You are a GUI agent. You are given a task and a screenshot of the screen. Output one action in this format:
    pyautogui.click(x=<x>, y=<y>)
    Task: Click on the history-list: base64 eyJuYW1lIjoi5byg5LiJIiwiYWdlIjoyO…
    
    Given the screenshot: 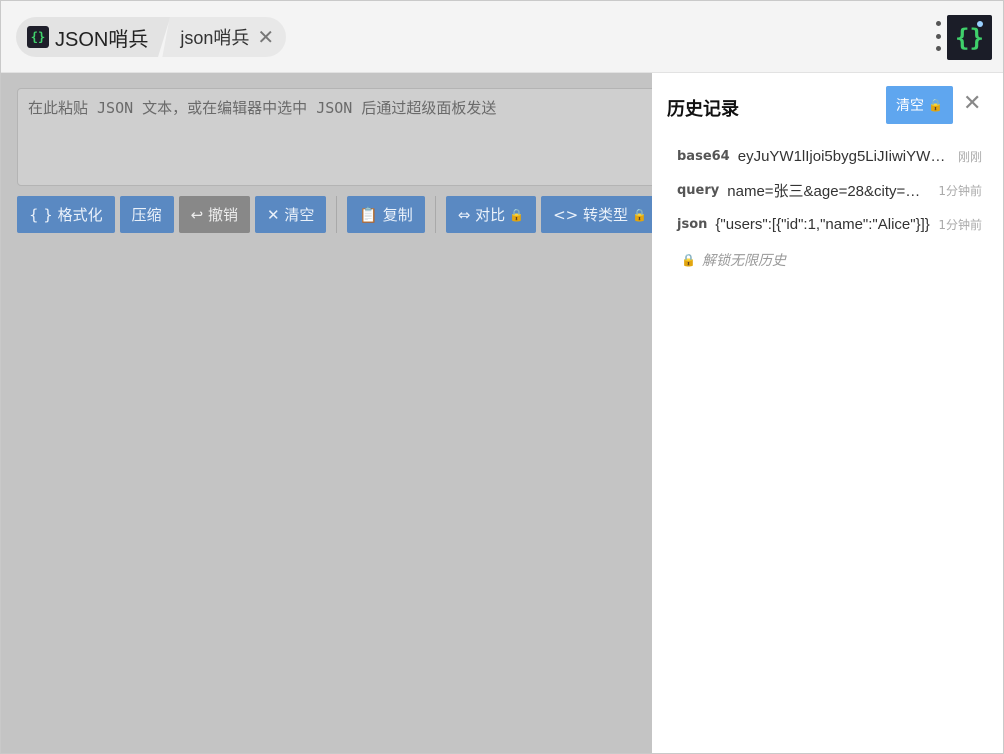 What is the action you would take?
    pyautogui.click(x=829, y=208)
    